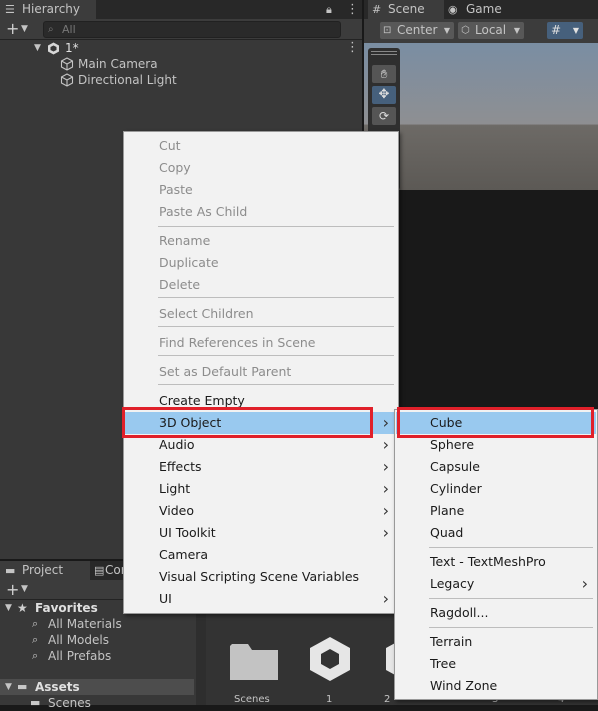 This screenshot has height=711, width=598. What do you see at coordinates (201, 652) in the screenshot?
I see `splitter` at bounding box center [201, 652].